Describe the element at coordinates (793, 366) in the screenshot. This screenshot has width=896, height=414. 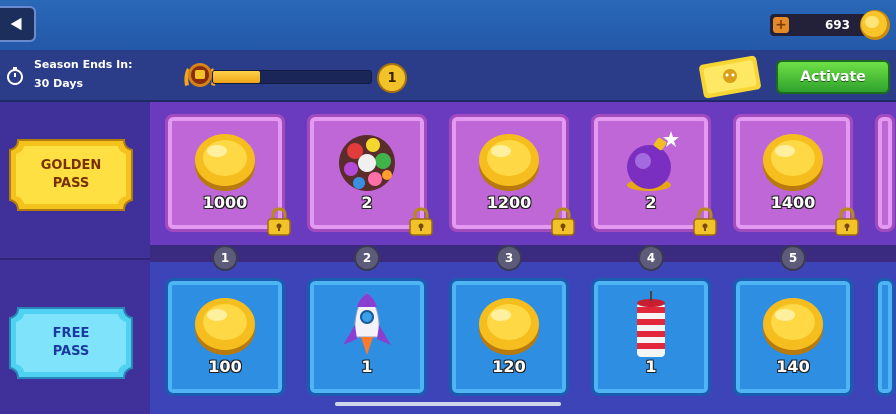
I see `reward-amount: 140` at that location.